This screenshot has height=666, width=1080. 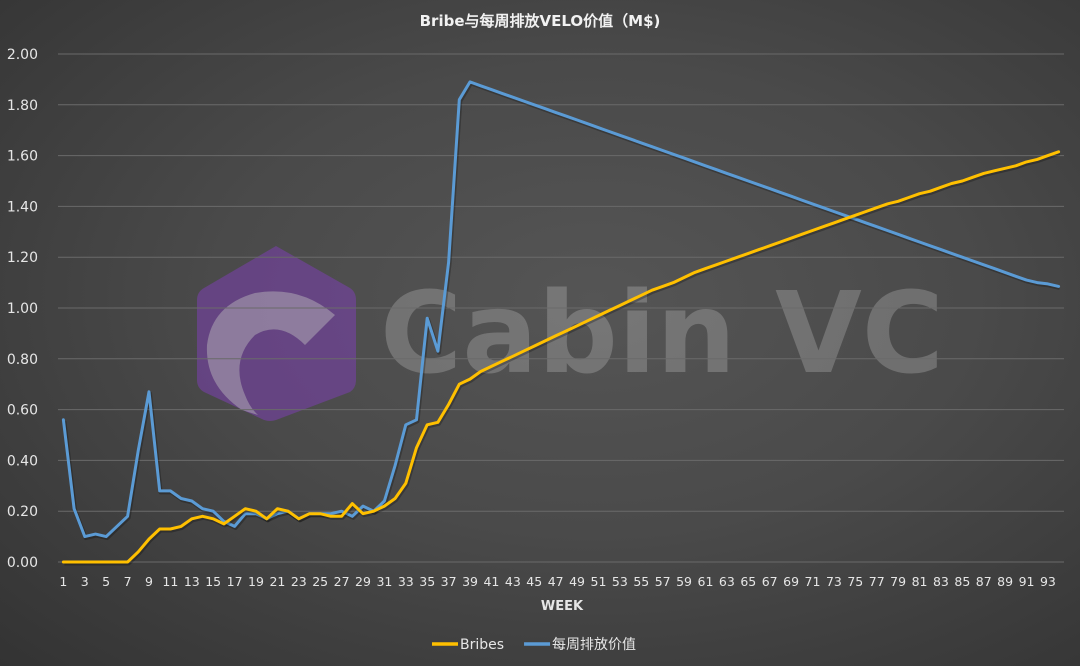 I want to click on chart-title: Bribe与每周排放VELO价值（M$), so click(x=540, y=21).